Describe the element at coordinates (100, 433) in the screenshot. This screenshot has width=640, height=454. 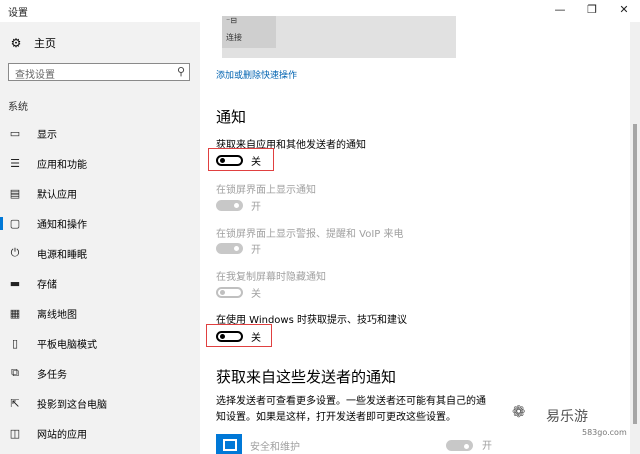
I see `sidebar-item-web-apps: ◫ 网站的应用` at that location.